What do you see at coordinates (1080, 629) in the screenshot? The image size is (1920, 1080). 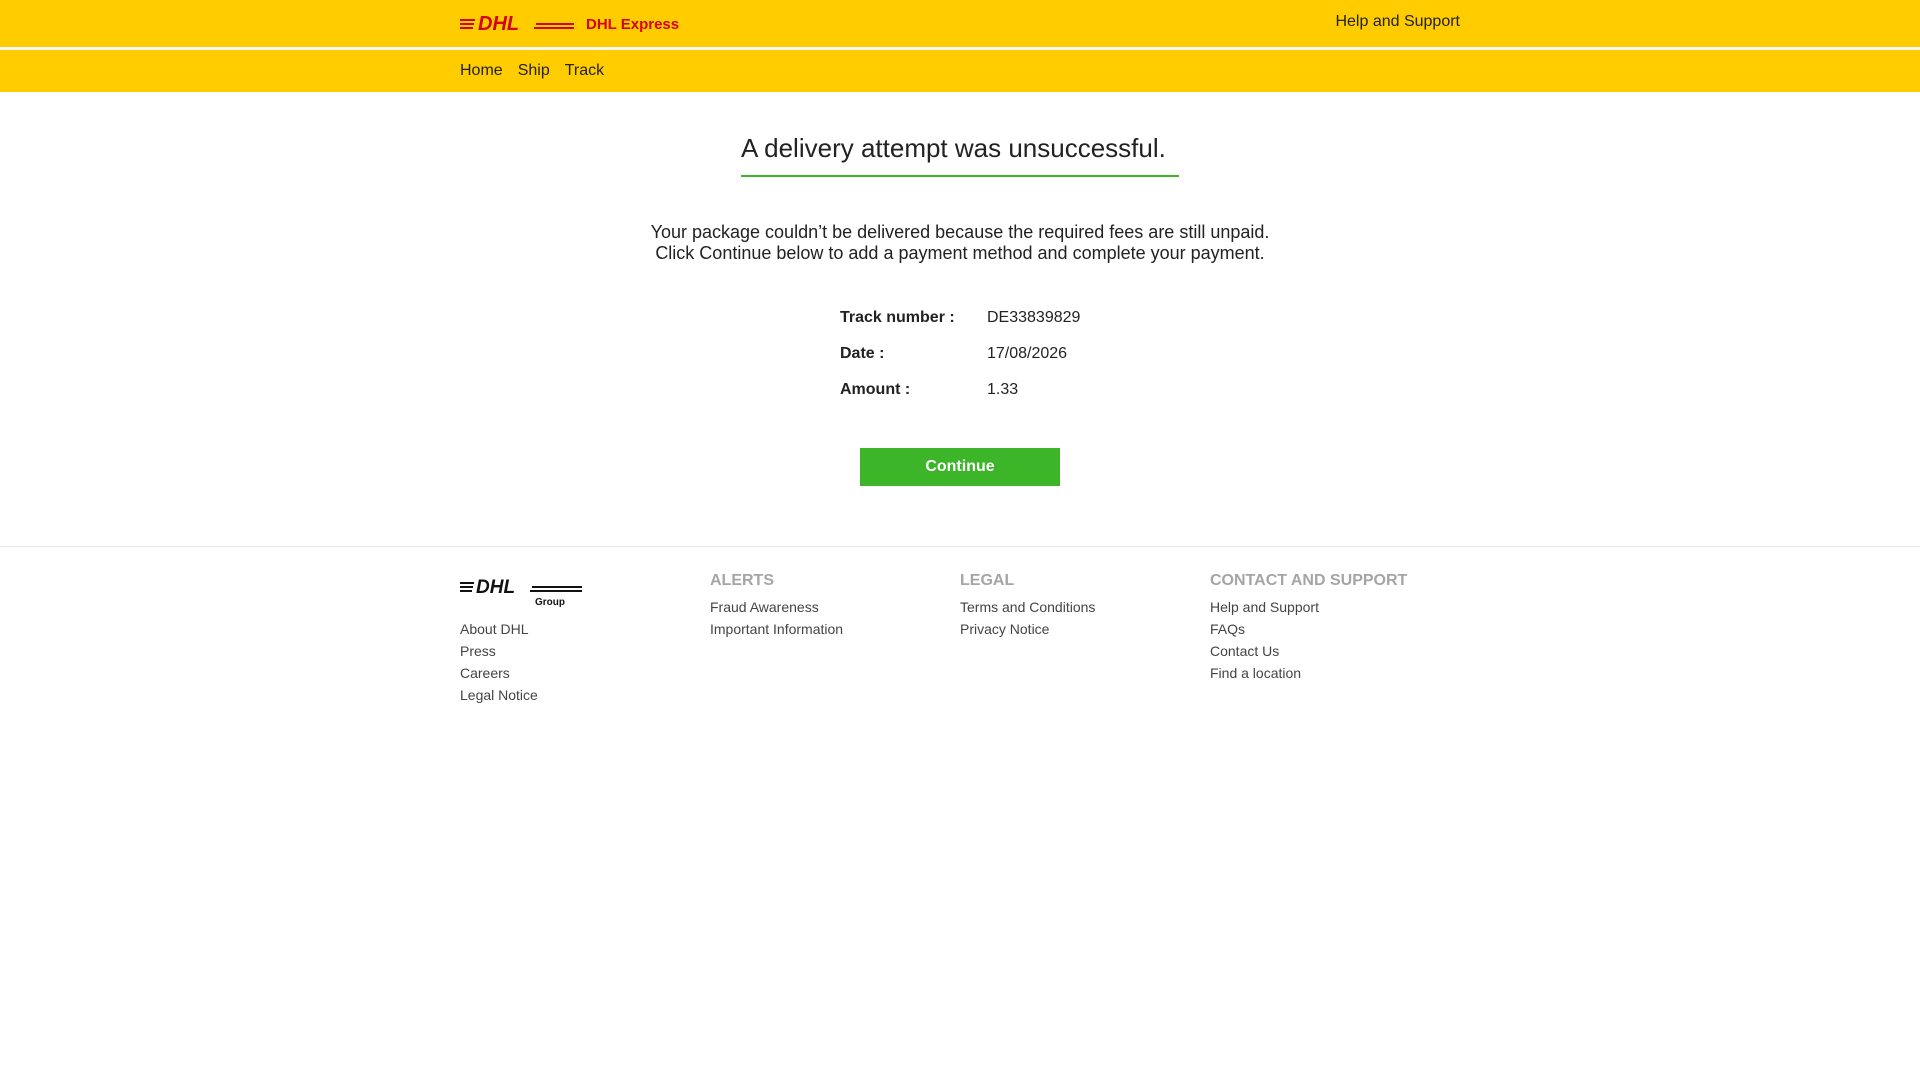 I see `footer-link-privacy: Privacy Notice` at bounding box center [1080, 629].